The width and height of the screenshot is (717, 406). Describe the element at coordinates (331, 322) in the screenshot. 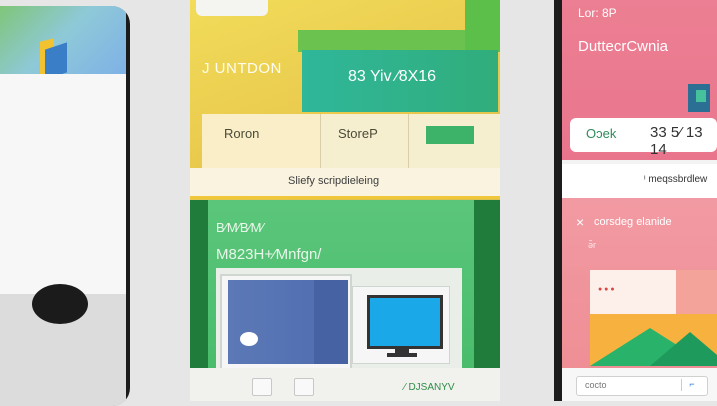

I see `thumbnail-image-side` at that location.